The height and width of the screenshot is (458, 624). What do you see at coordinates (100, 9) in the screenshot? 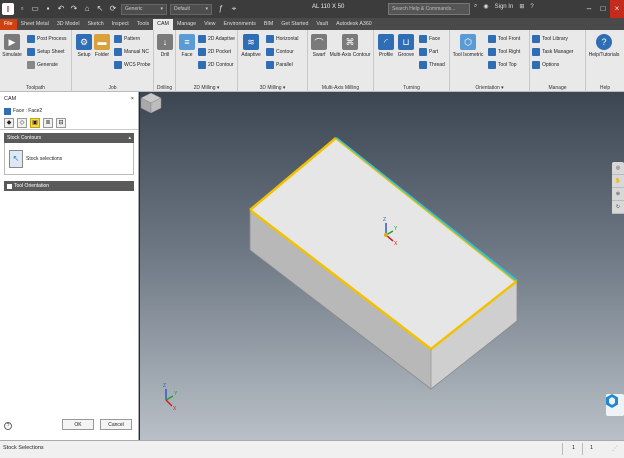
I see `select-icon: ↖` at bounding box center [100, 9].